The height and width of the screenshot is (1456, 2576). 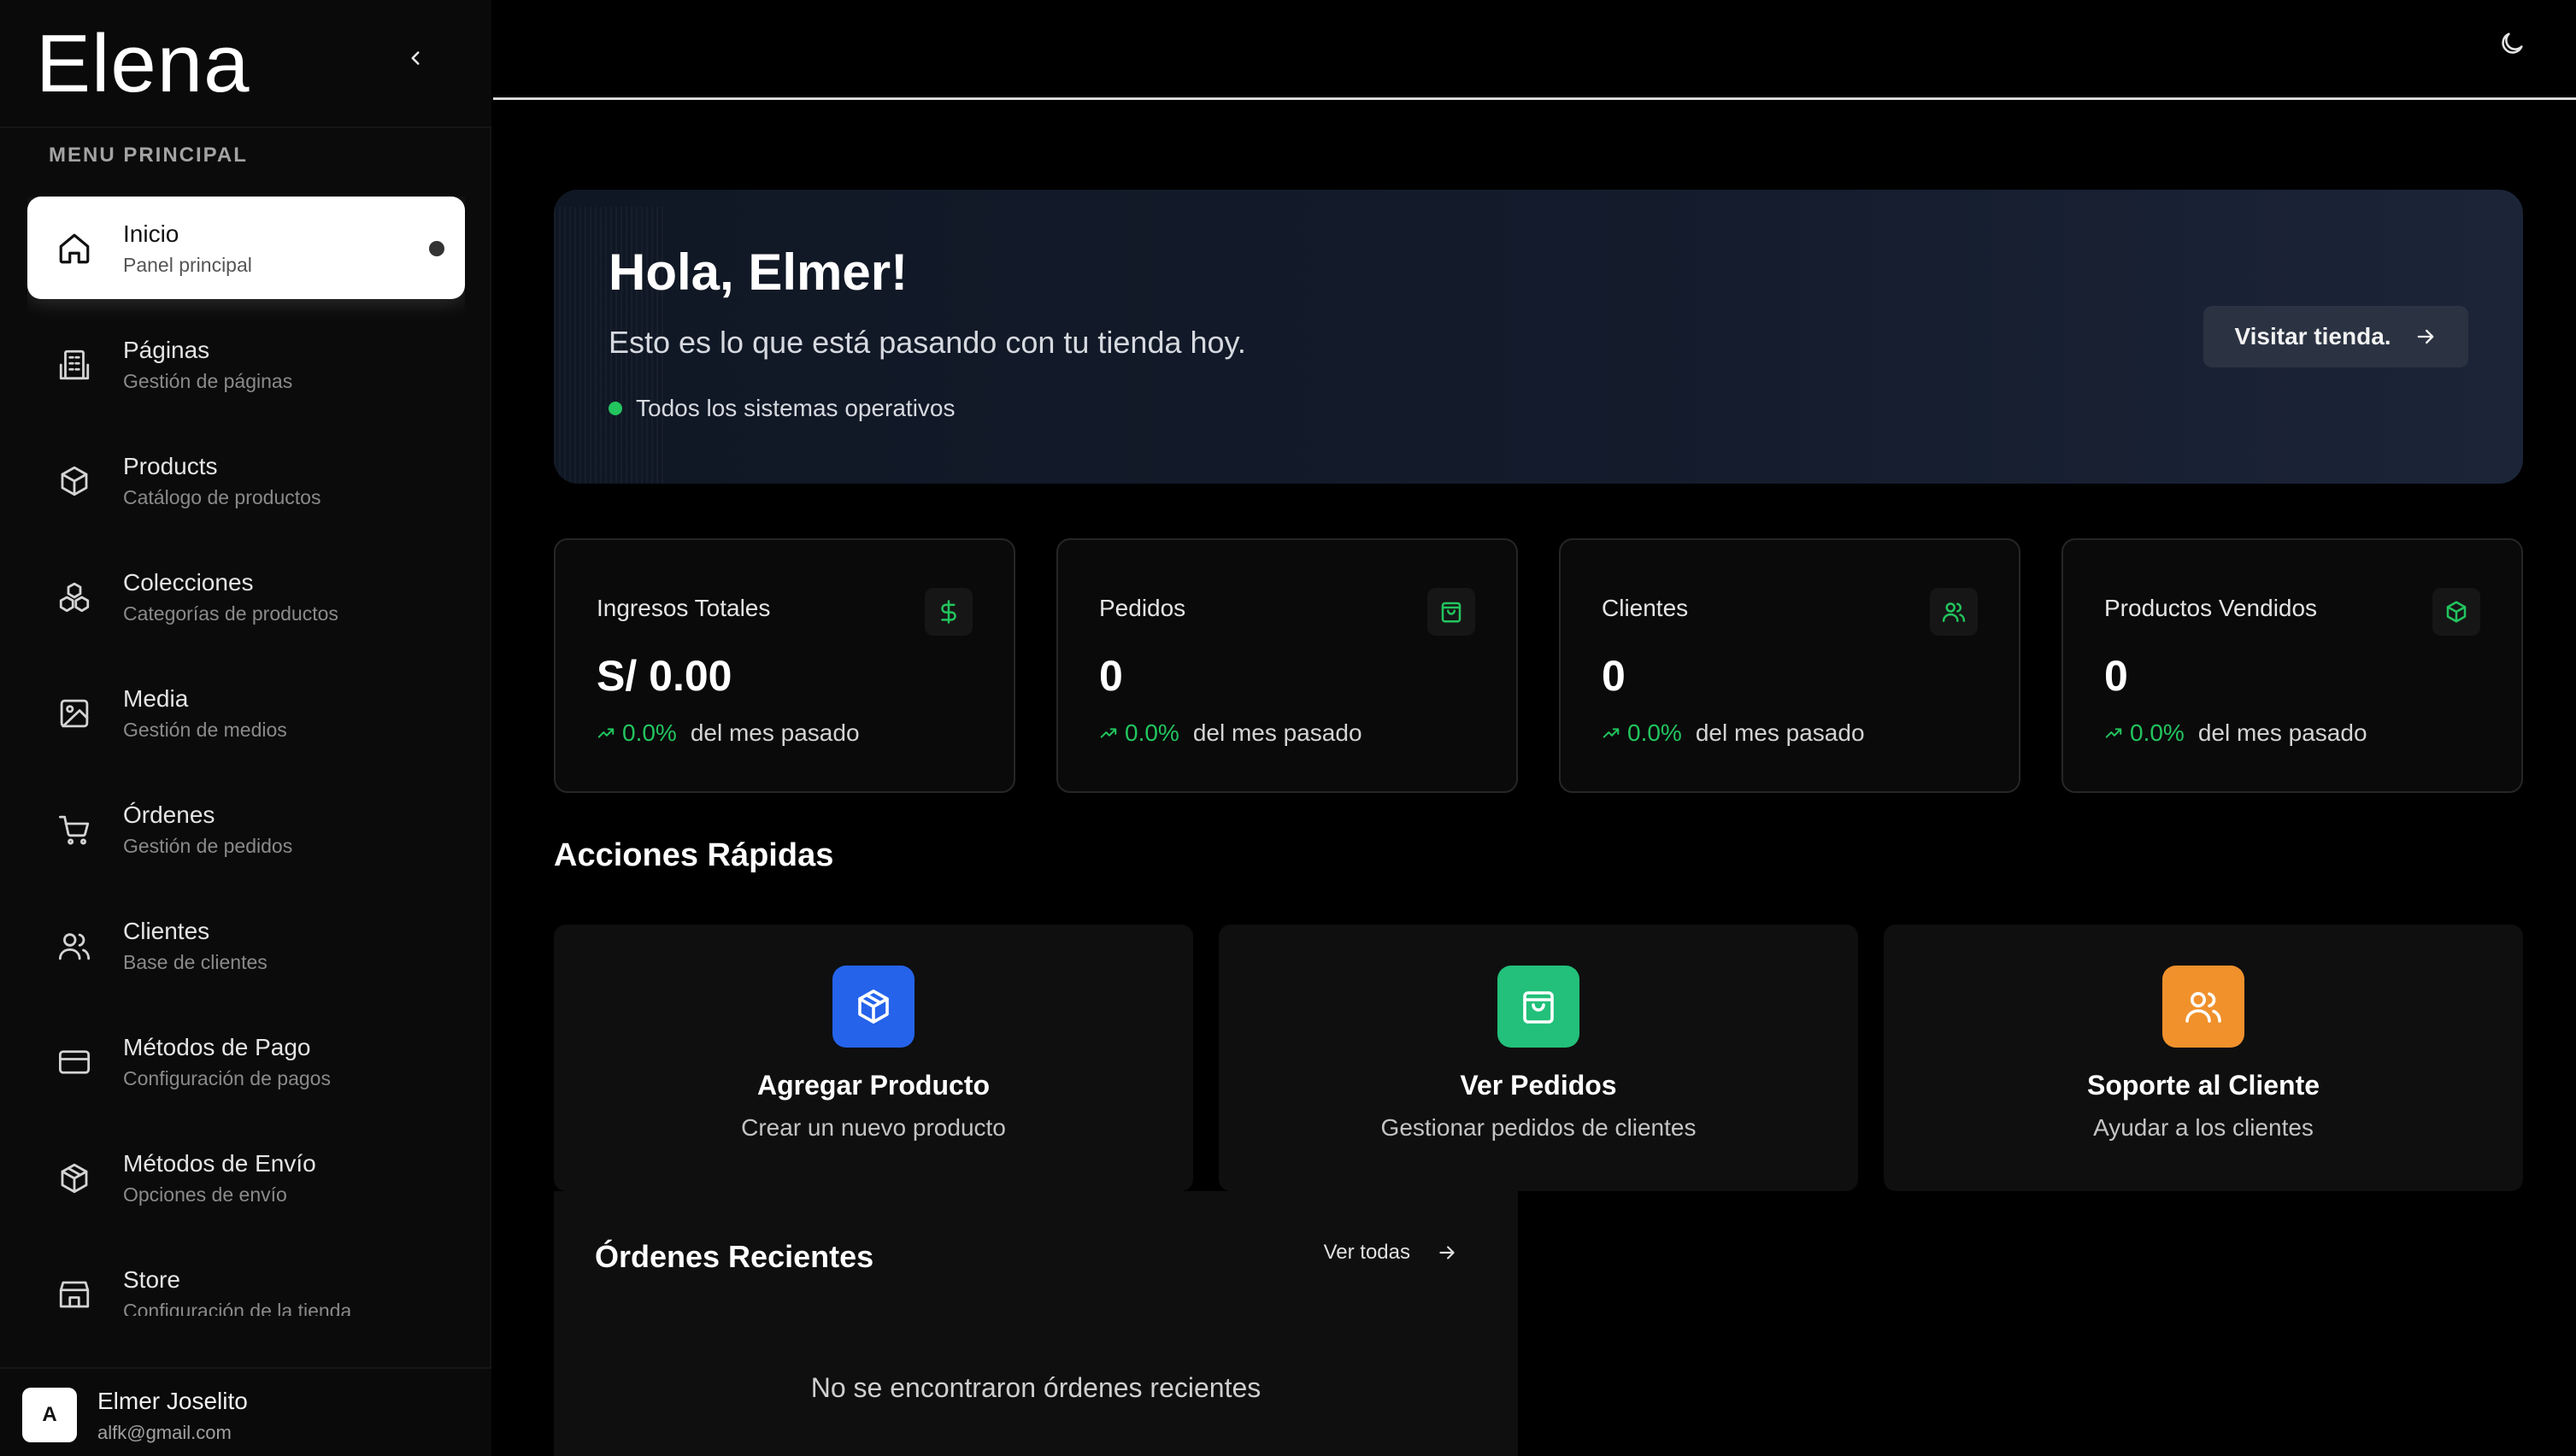 I want to click on menu-section-title: MENU PRINCIPAL, so click(x=148, y=155).